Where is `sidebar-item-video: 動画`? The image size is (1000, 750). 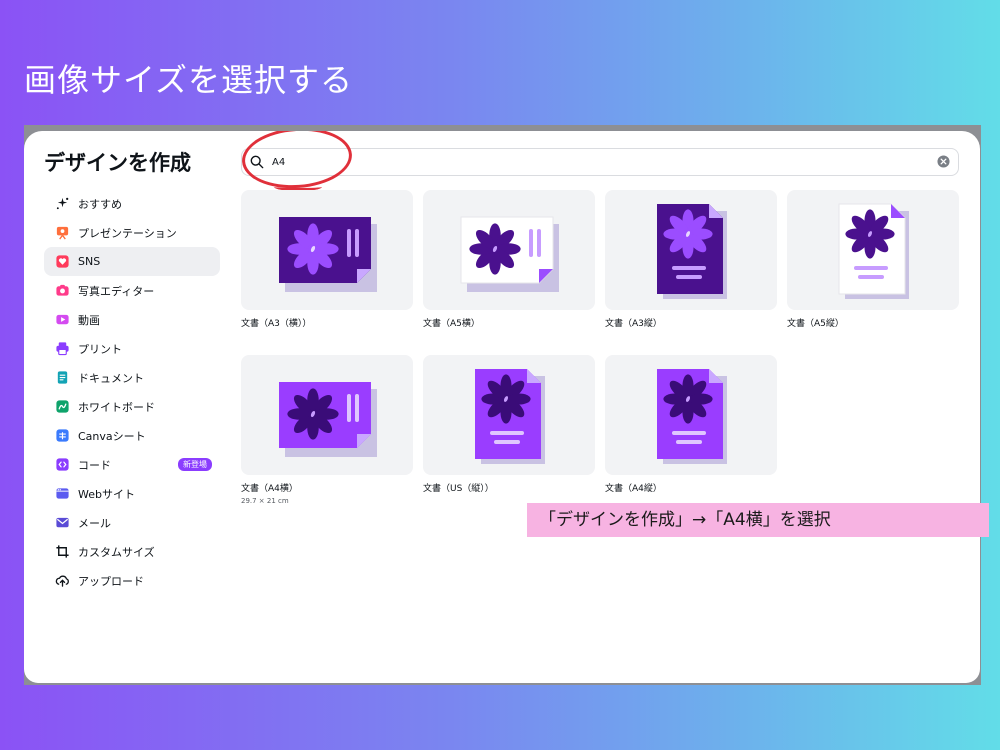
sidebar-item-video: 動画 is located at coordinates (132, 319).